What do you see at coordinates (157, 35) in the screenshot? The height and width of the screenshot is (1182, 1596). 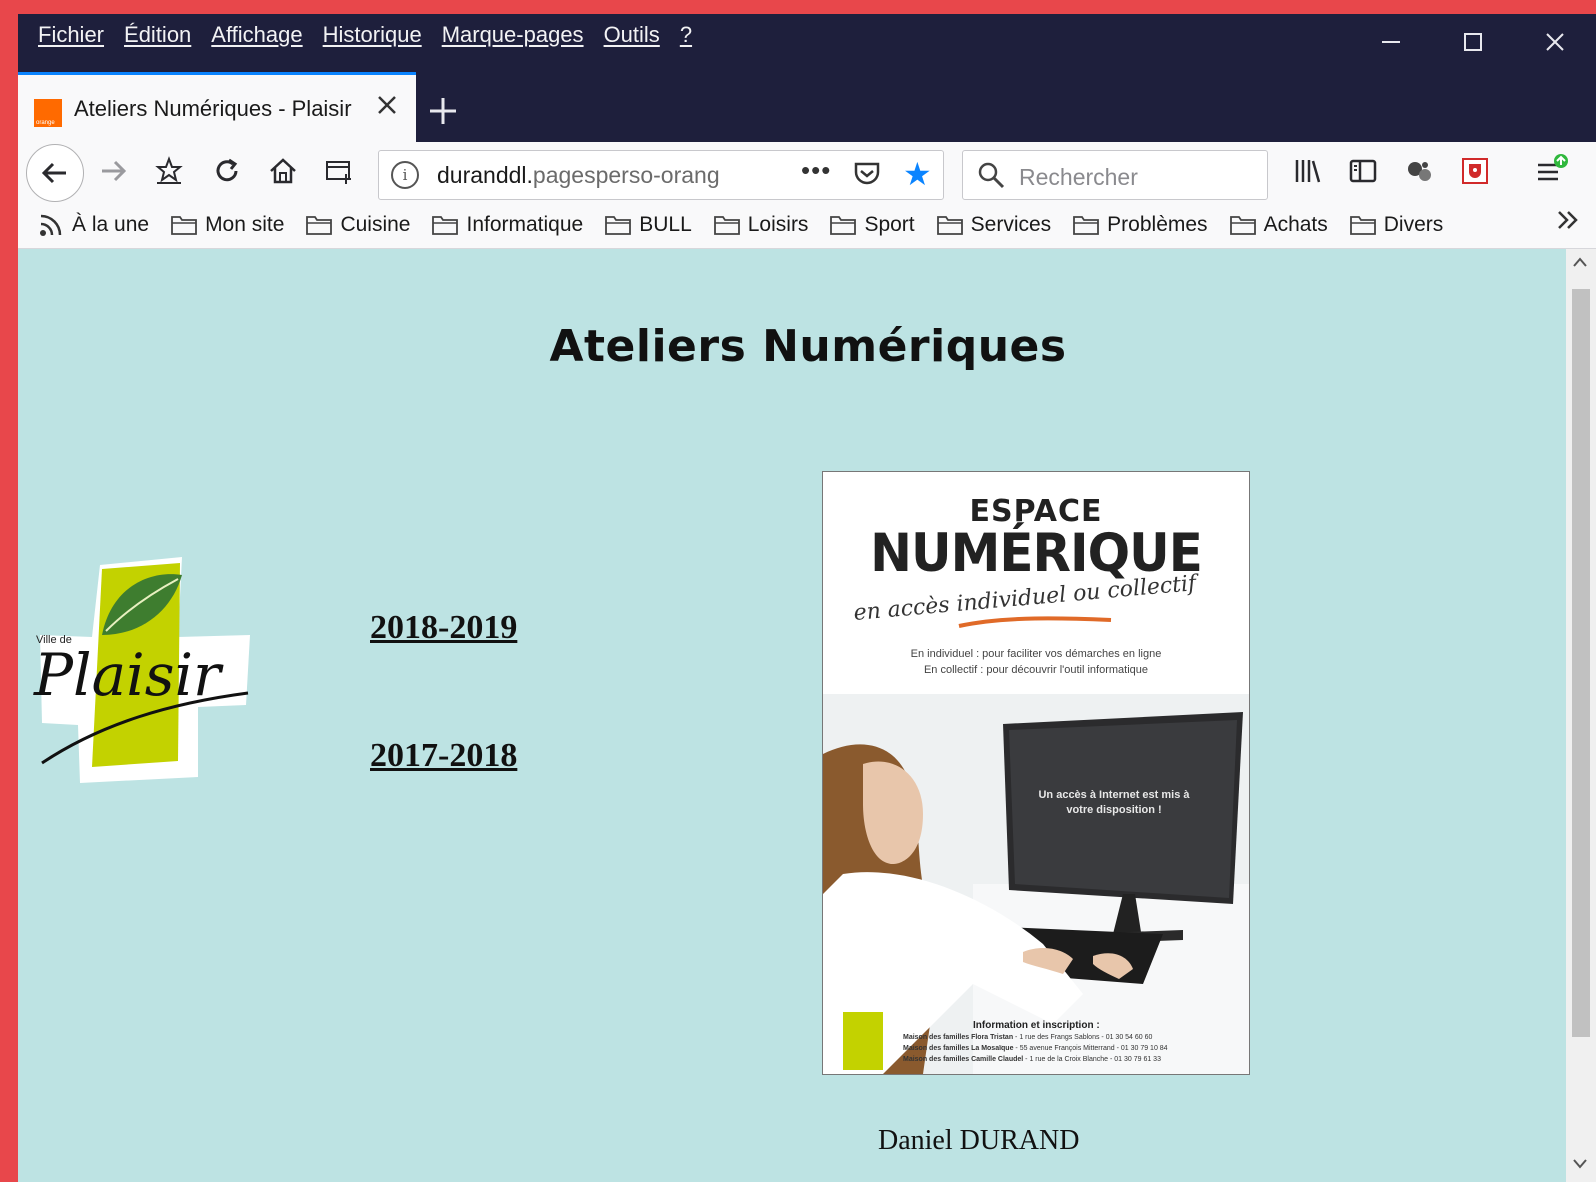 I see `menu-edition: Édition` at bounding box center [157, 35].